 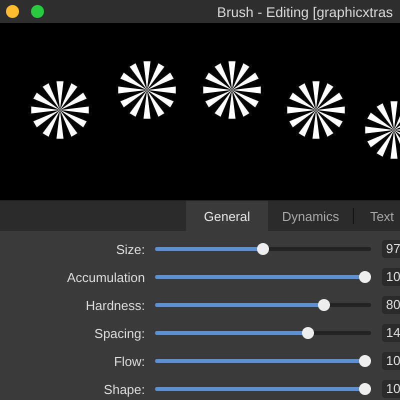 I want to click on tab: Text, so click(x=377, y=216).